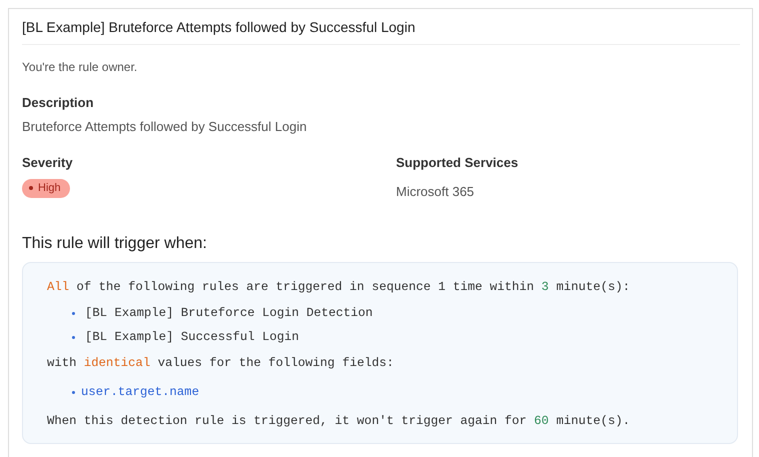 The width and height of the screenshot is (759, 457). What do you see at coordinates (48, 162) in the screenshot?
I see `field-label: Severity` at bounding box center [48, 162].